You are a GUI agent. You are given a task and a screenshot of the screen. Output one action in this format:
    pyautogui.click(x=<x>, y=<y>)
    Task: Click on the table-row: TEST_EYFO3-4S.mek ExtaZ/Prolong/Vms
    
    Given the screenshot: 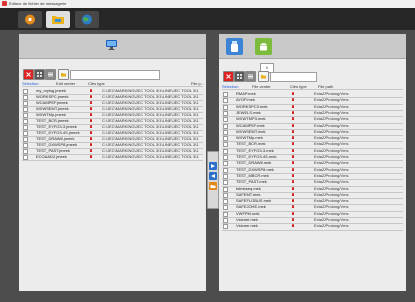 What is the action you would take?
    pyautogui.click(x=312, y=157)
    